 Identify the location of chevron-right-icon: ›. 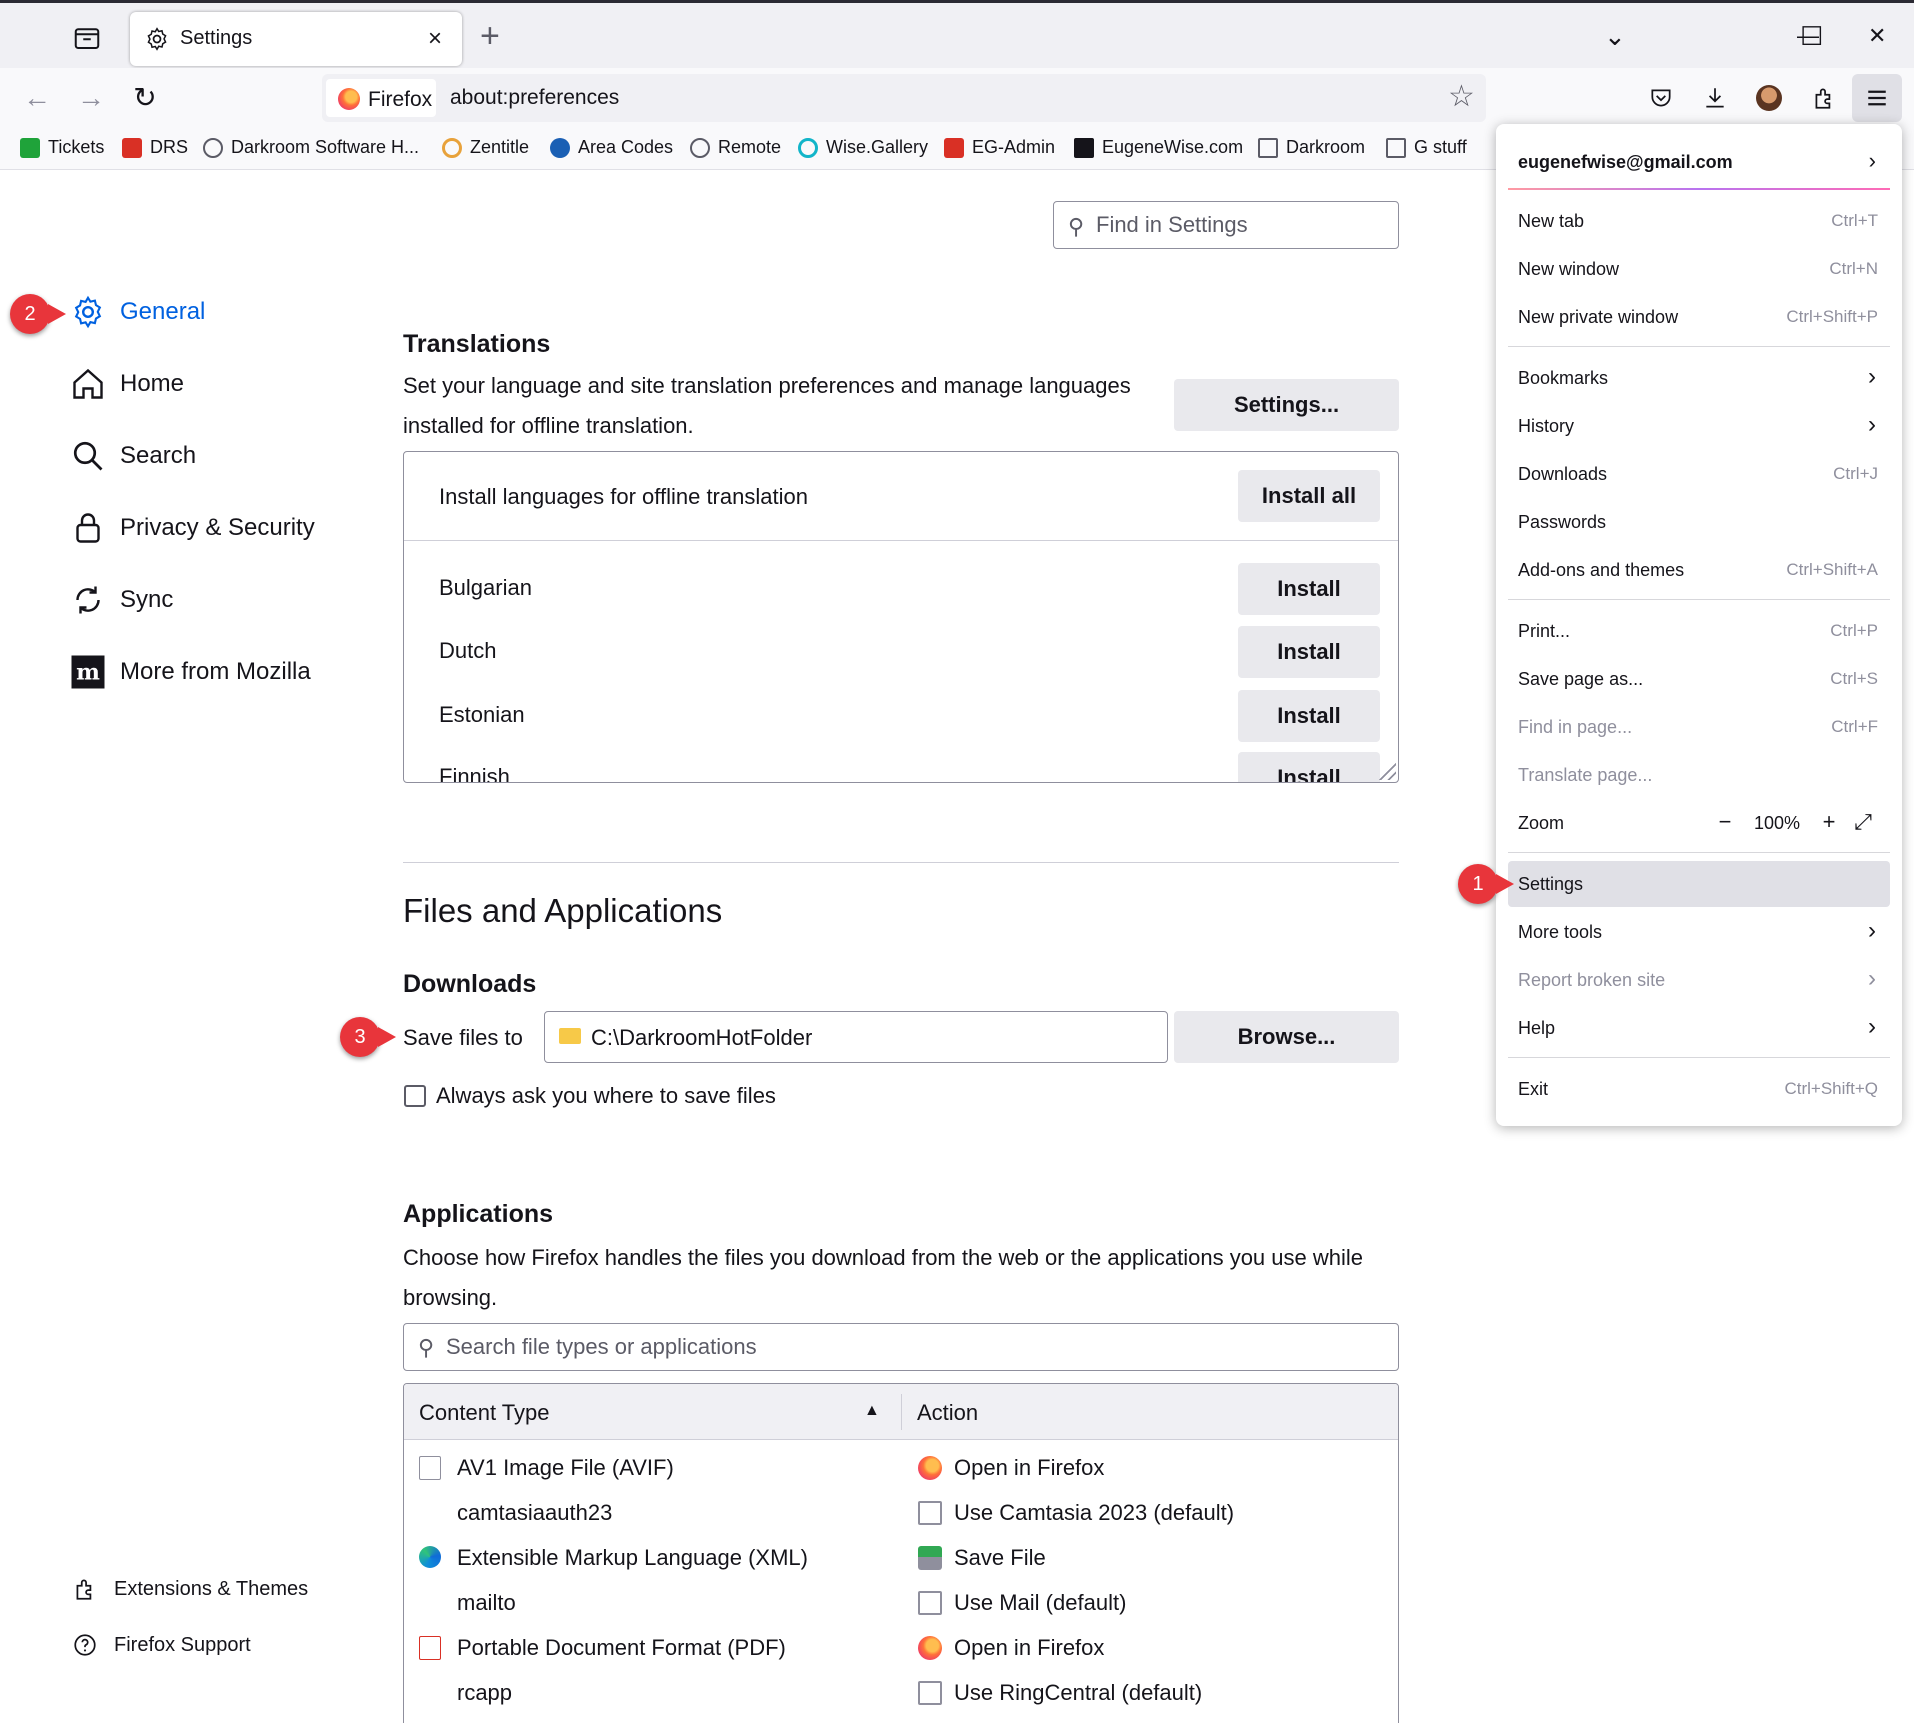
(1872, 978).